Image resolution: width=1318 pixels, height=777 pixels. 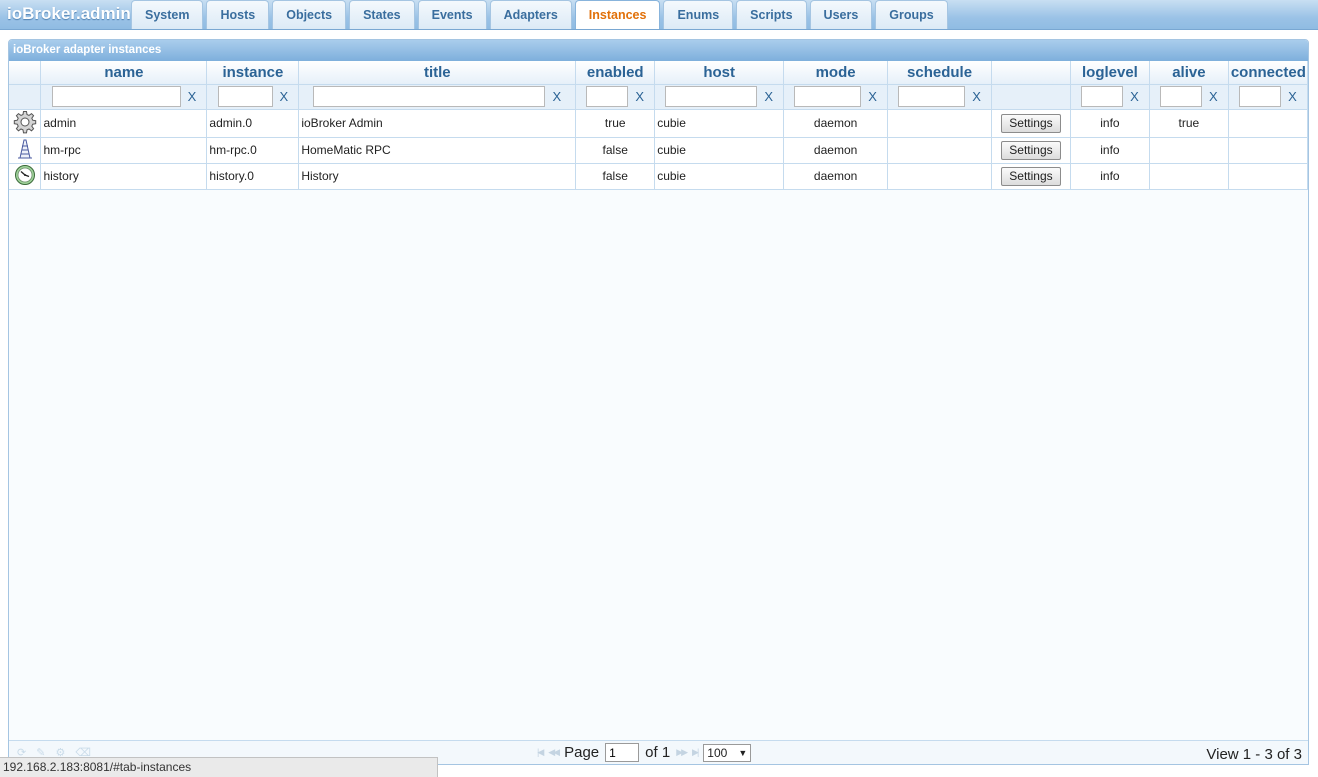 I want to click on filter-loglevel-clear: X, so click(x=1134, y=96).